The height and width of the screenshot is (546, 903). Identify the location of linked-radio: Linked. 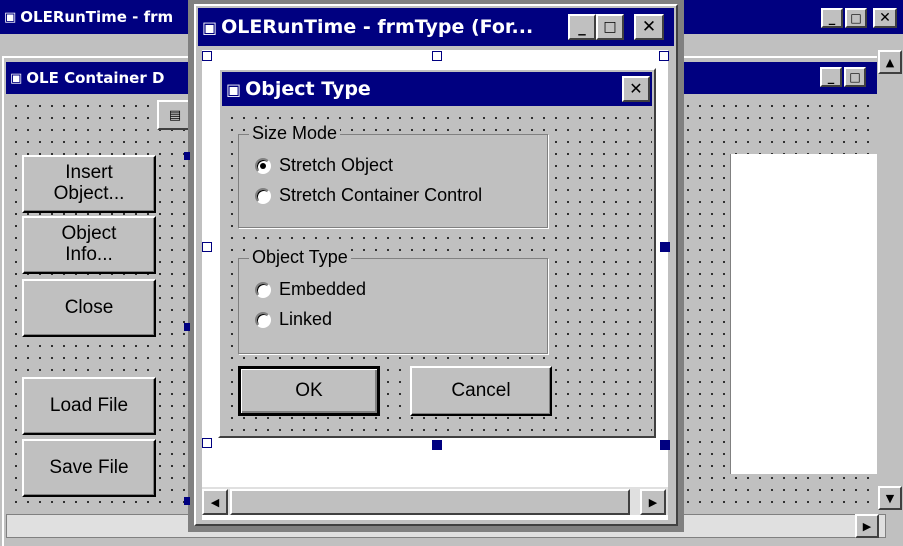
(293, 319).